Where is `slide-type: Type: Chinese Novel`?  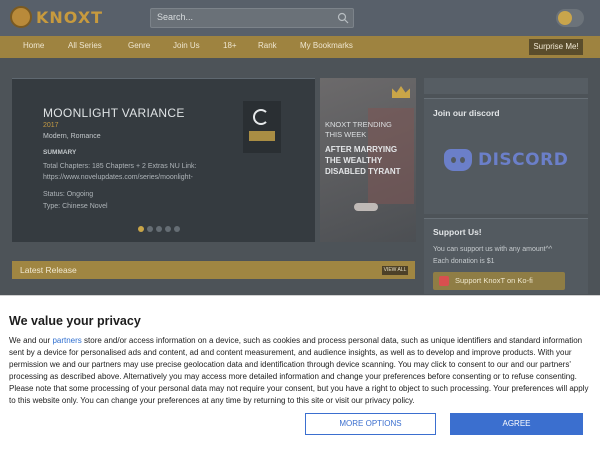
slide-type: Type: Chinese Novel is located at coordinates (75, 206).